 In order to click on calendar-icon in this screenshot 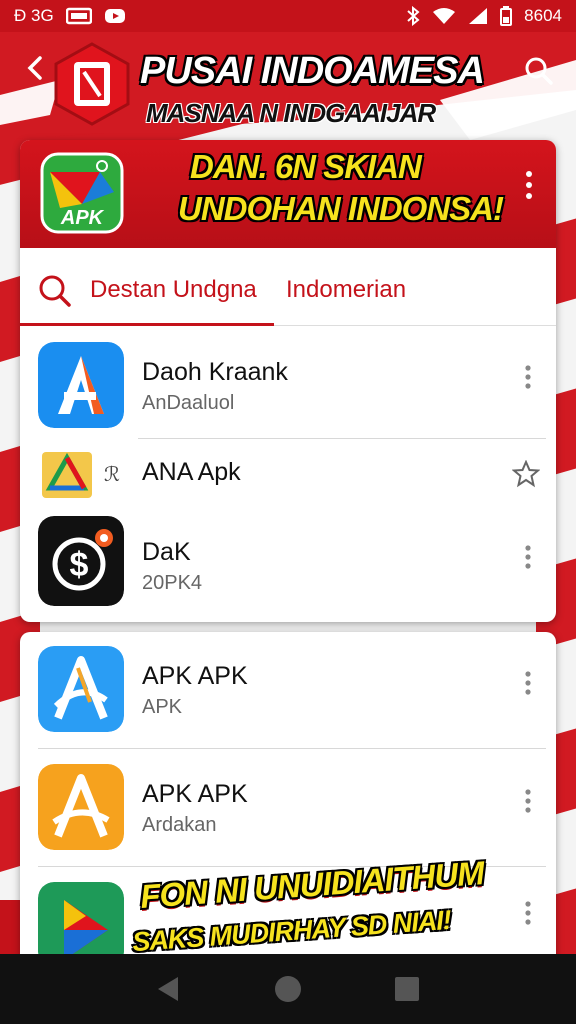, I will do `click(78, 16)`.